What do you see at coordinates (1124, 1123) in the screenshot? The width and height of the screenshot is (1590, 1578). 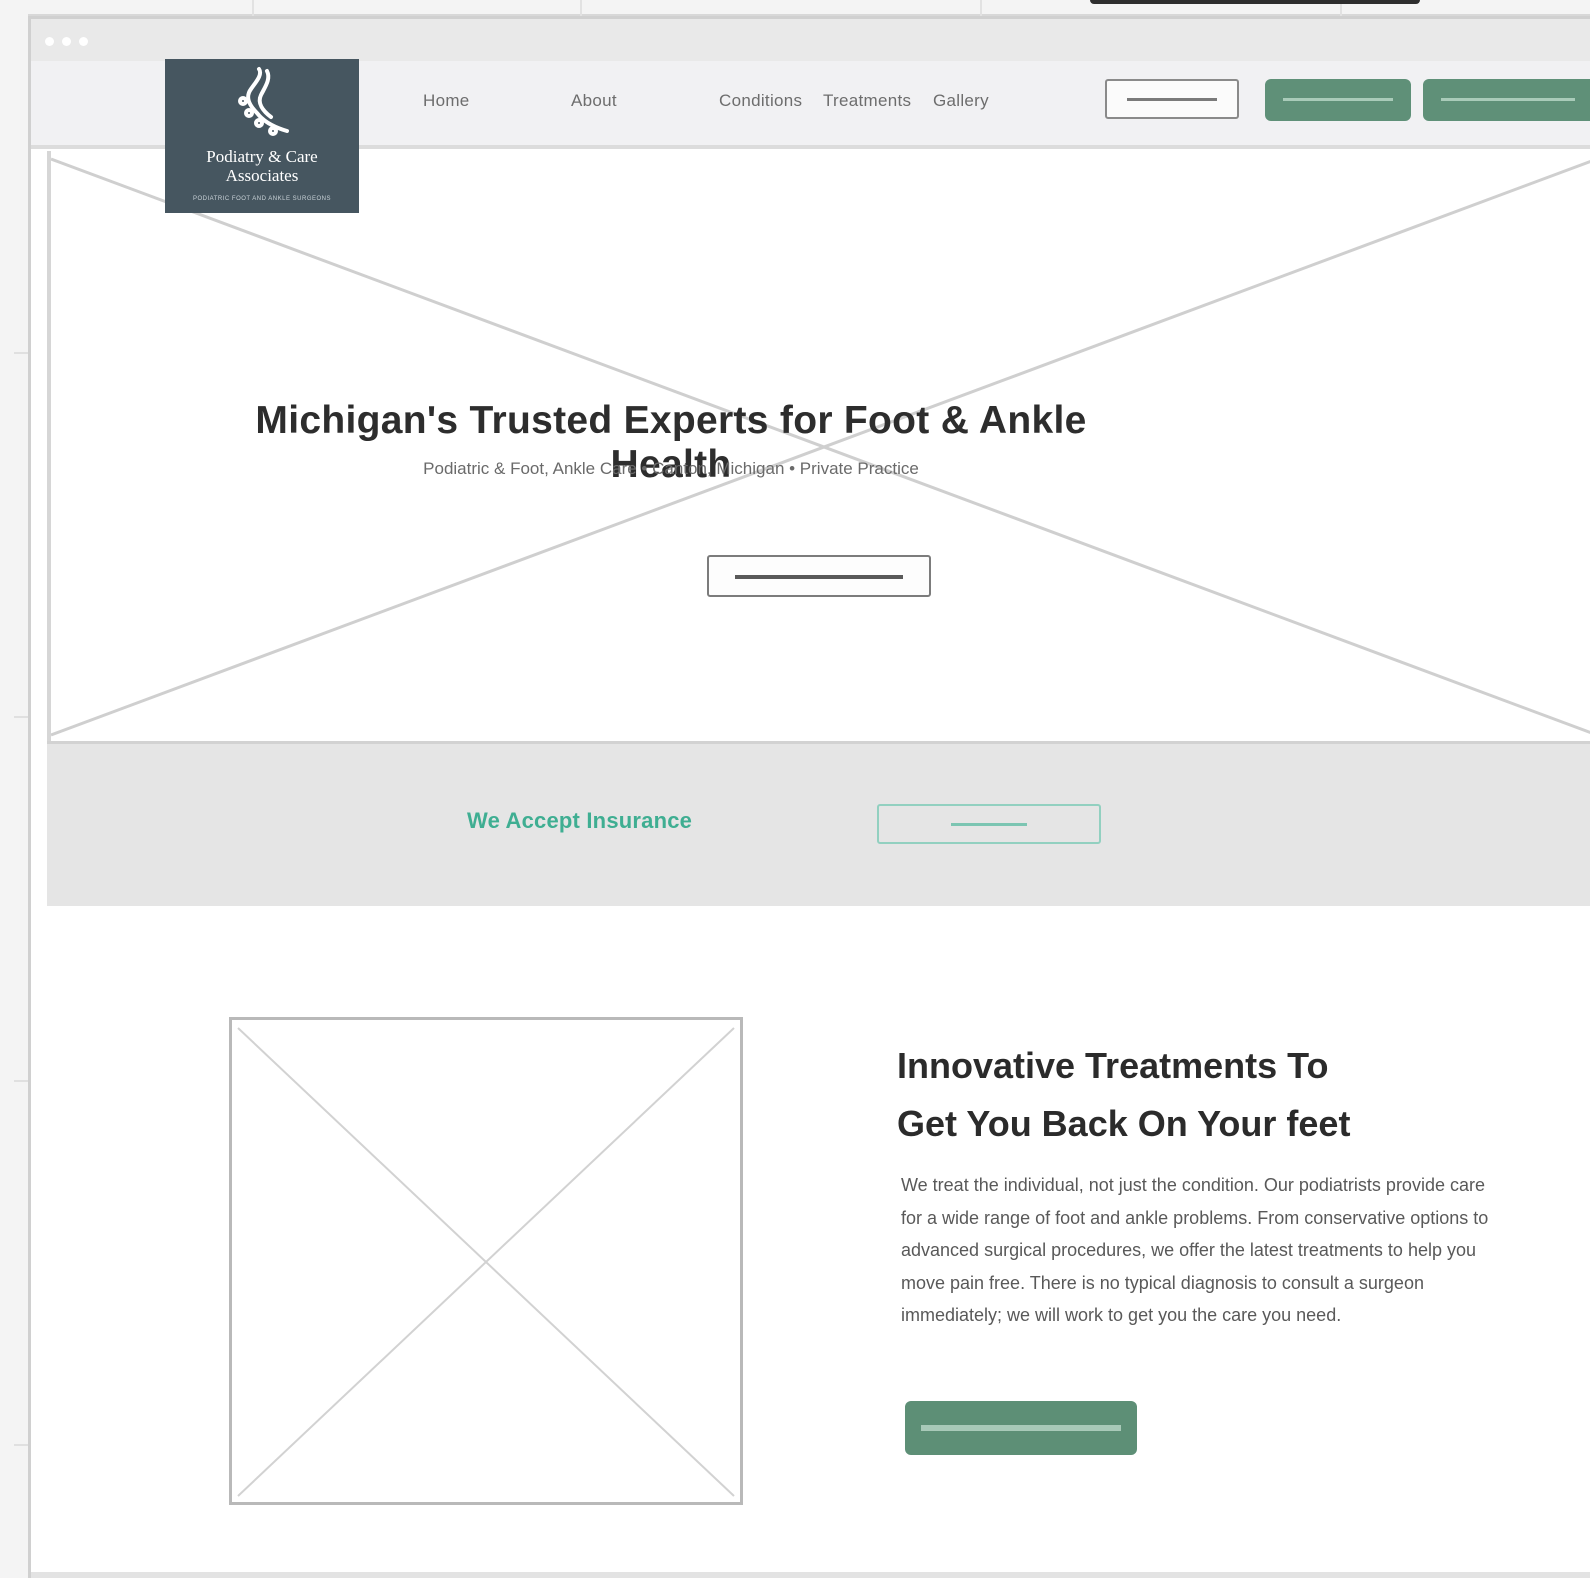 I see `feature-title-line2: Get You Back On Your feet` at bounding box center [1124, 1123].